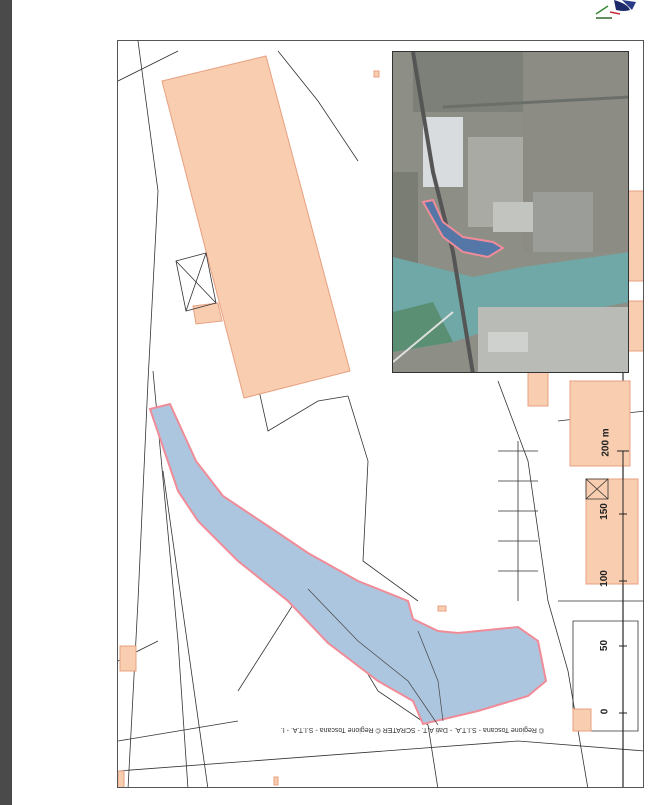 Image resolution: width=668 pixels, height=805 pixels. What do you see at coordinates (615, 9) in the screenshot?
I see `regione-logo-icon` at bounding box center [615, 9].